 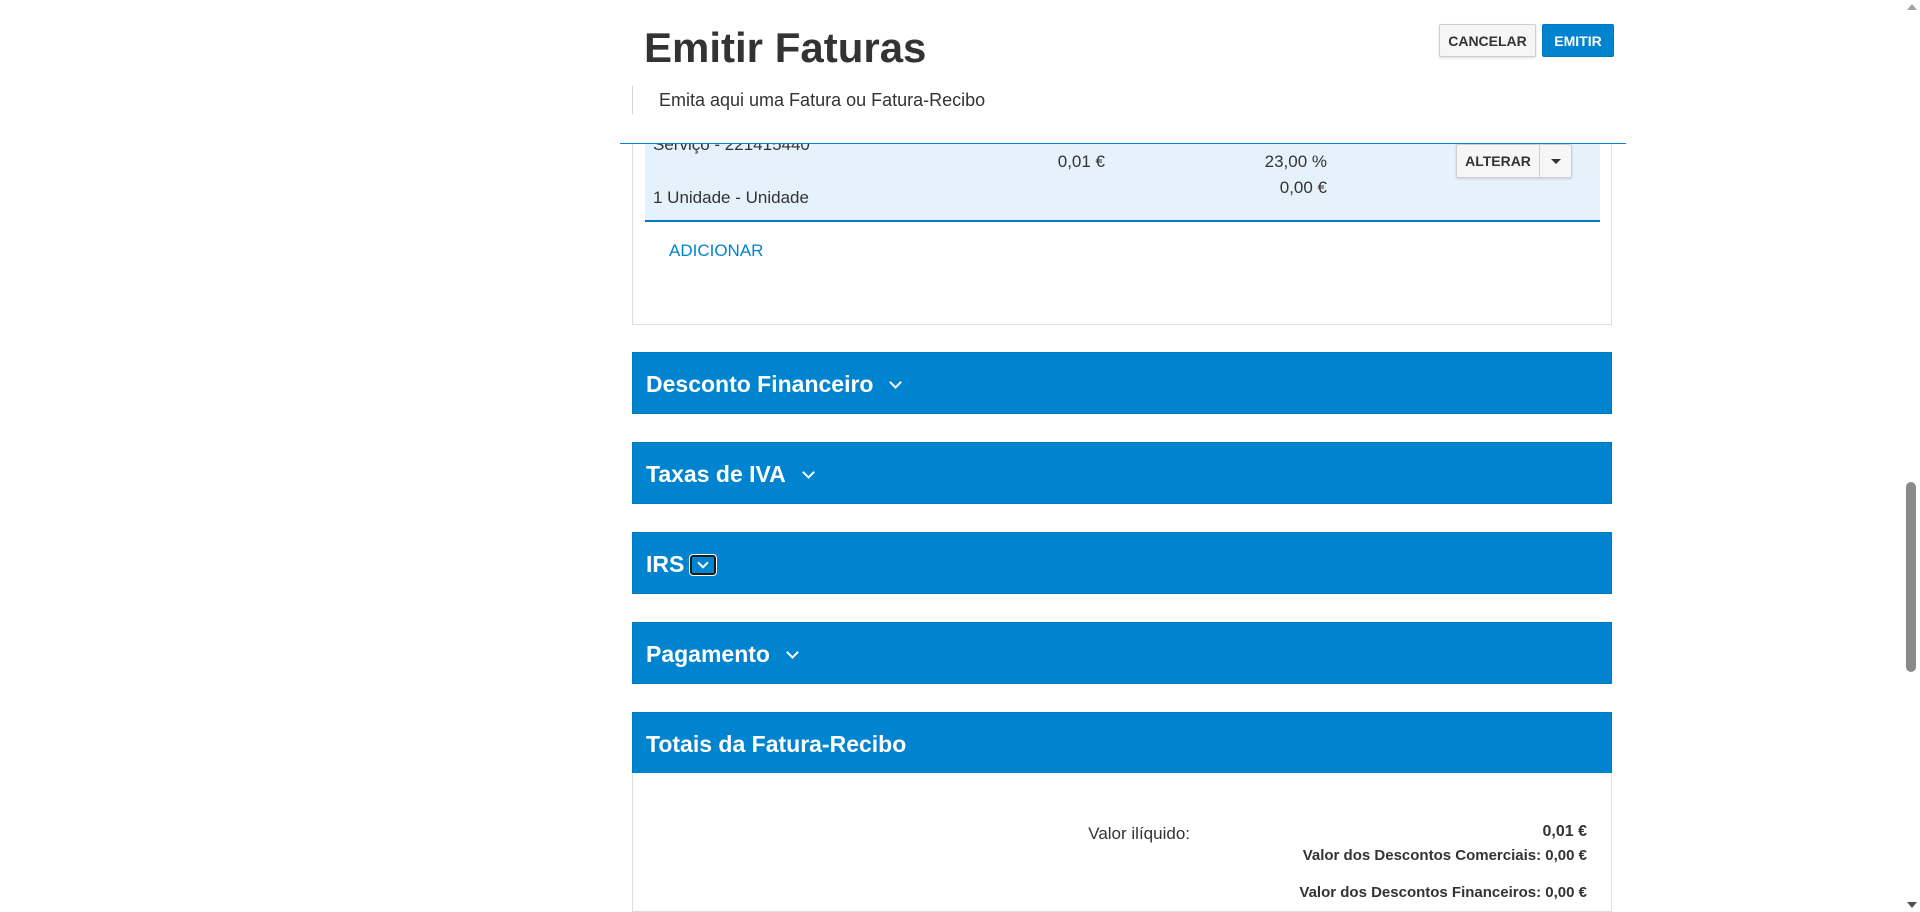 I want to click on emit-button: EMITIR, so click(x=1578, y=40).